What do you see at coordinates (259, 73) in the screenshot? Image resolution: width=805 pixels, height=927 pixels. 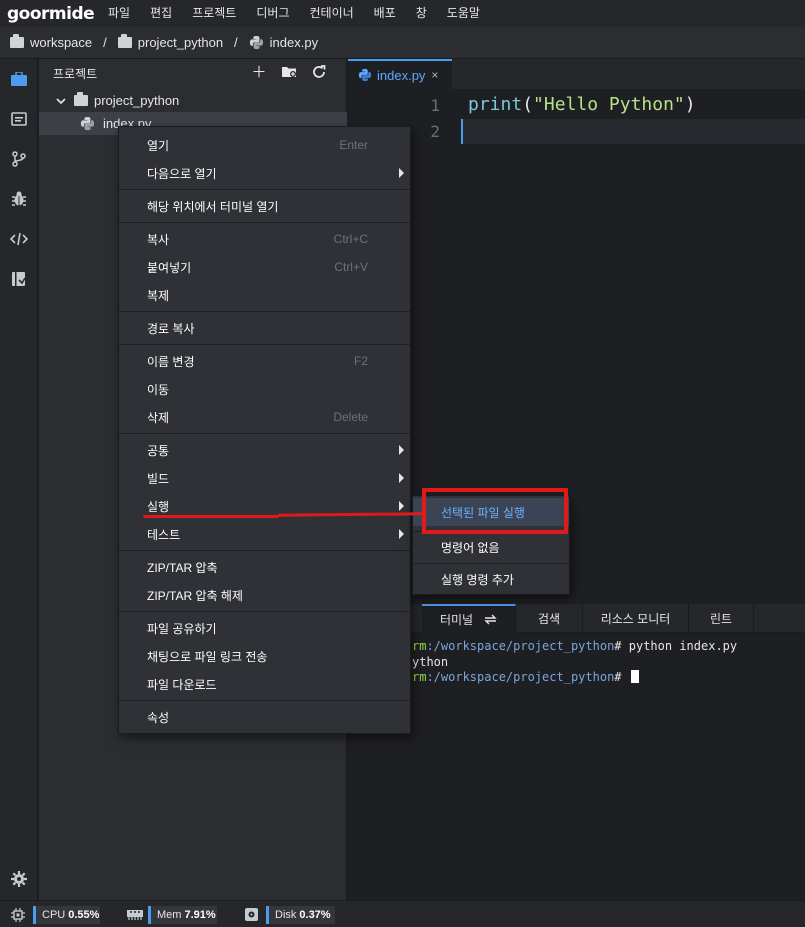 I see `add-file-icon: ＋` at bounding box center [259, 73].